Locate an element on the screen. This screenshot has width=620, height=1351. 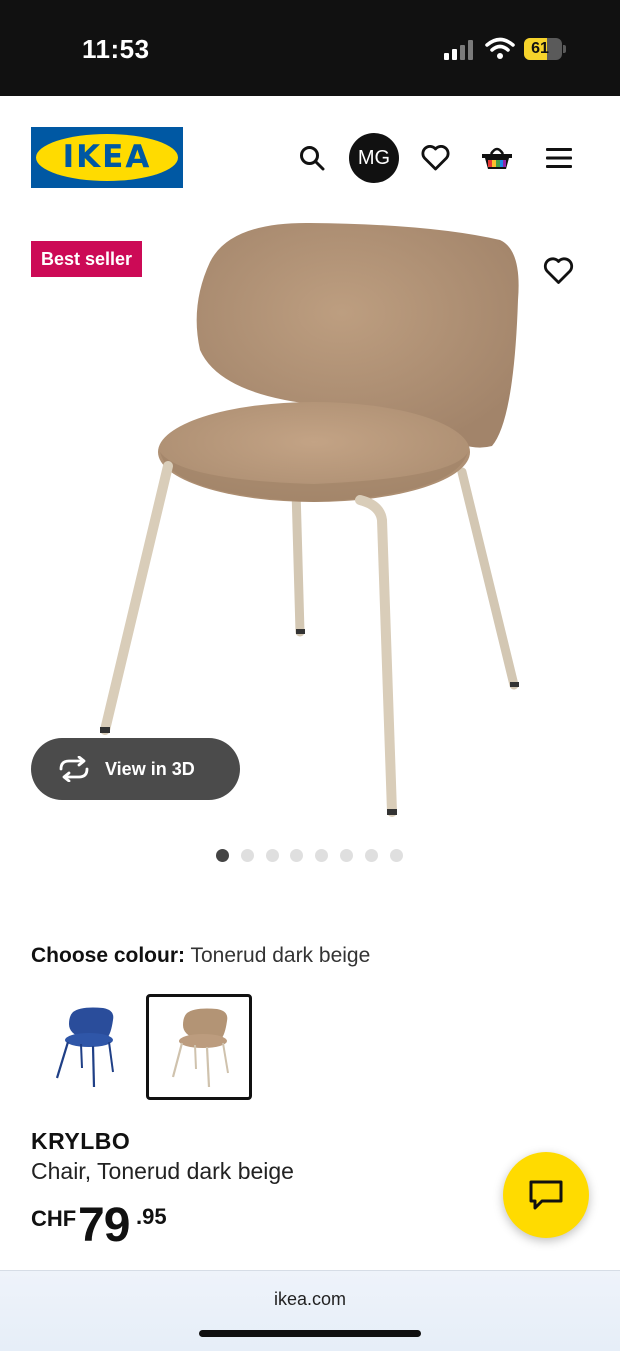
shopping-bag-icon is located at coordinates (497, 157).